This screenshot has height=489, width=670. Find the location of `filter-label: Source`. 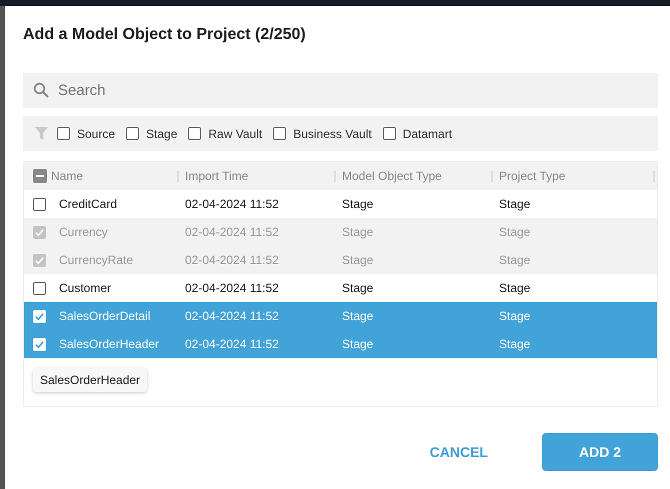

filter-label: Source is located at coordinates (96, 133).